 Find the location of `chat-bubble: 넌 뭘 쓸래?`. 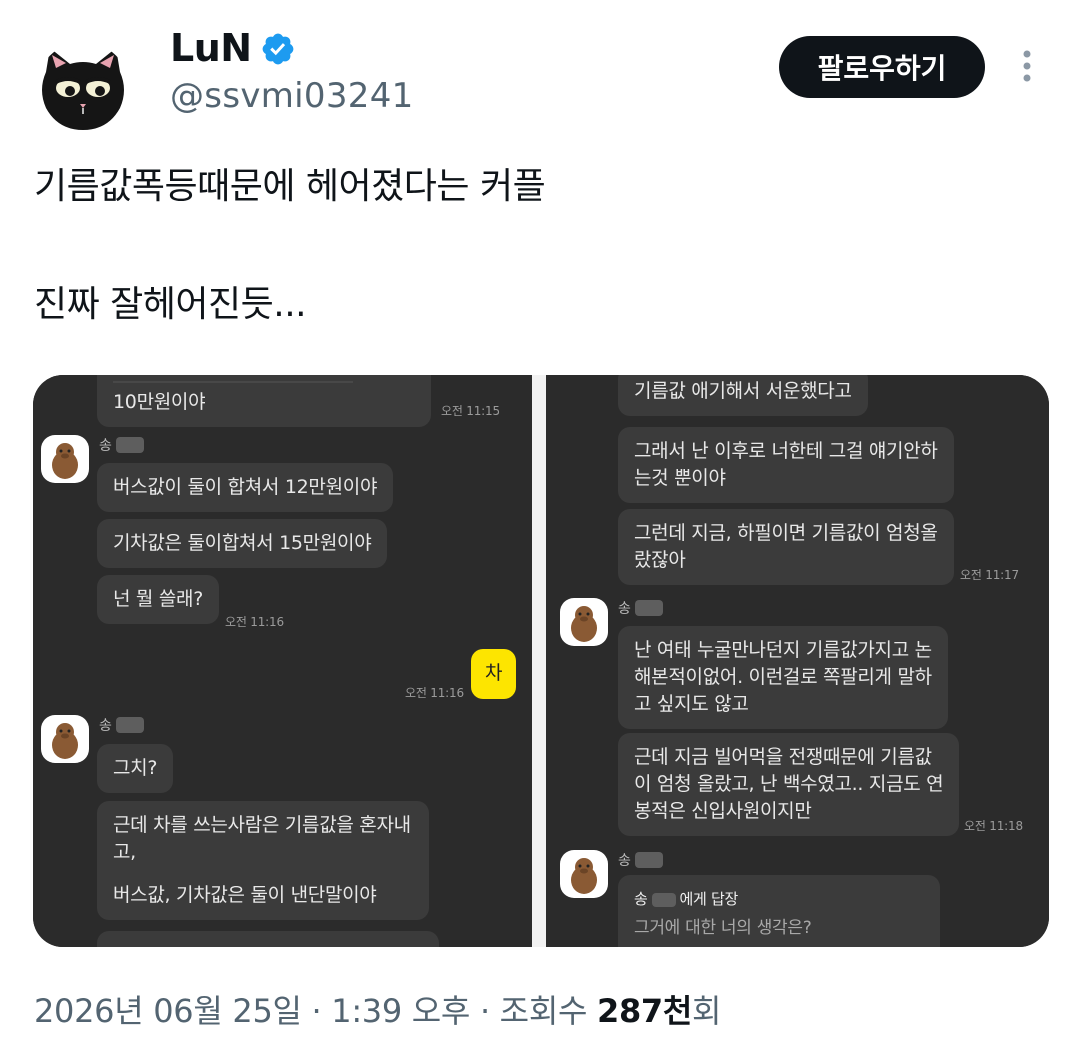

chat-bubble: 넌 뭘 쓸래? is located at coordinates (158, 599).